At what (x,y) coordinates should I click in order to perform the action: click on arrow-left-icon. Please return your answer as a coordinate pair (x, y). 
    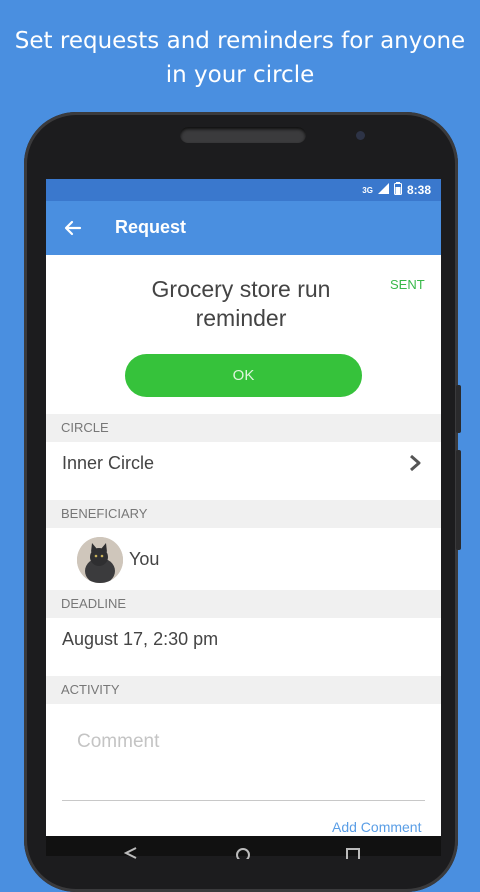
    Looking at the image, I should click on (73, 228).